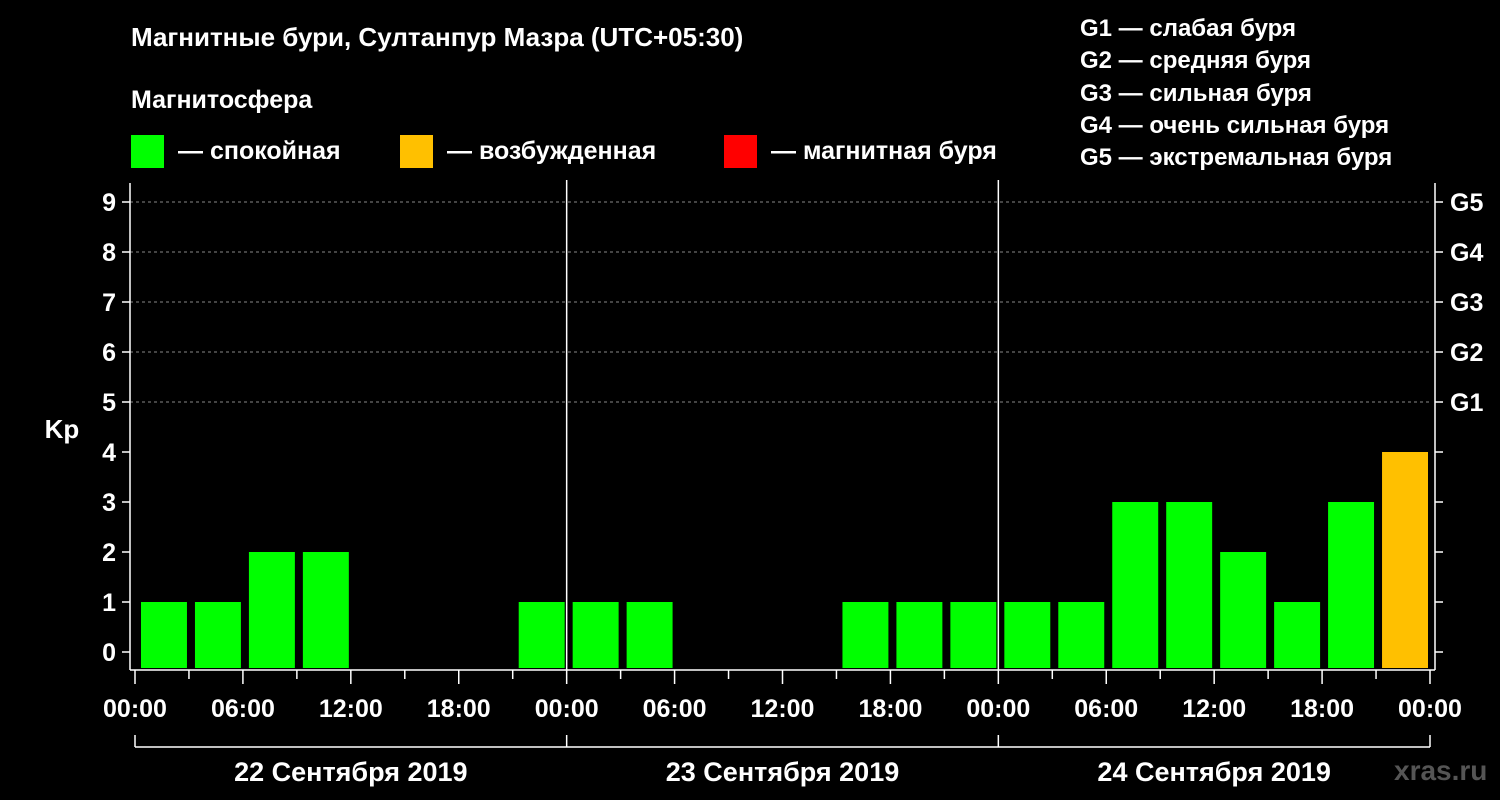 This screenshot has height=800, width=1500. What do you see at coordinates (62, 429) in the screenshot?
I see `y-axis-title: Kp` at bounding box center [62, 429].